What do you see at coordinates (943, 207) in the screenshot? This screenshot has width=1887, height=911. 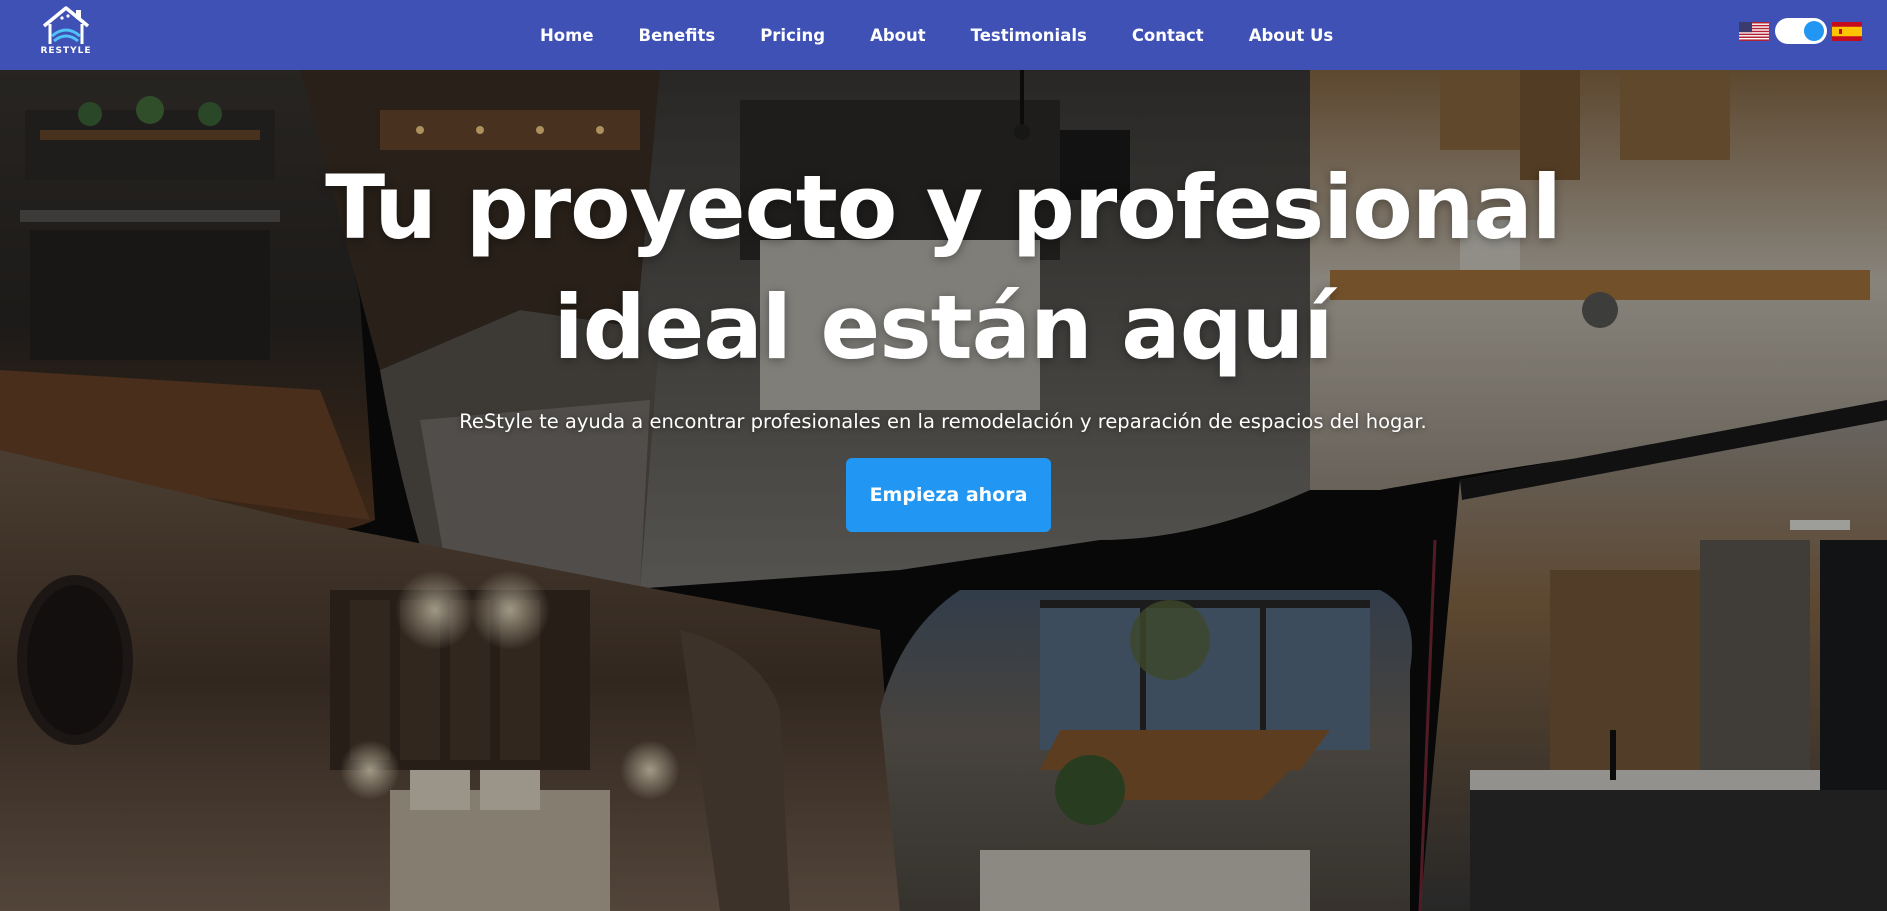 I see `hero-title-line-1: Tu proyecto y profesional` at bounding box center [943, 207].